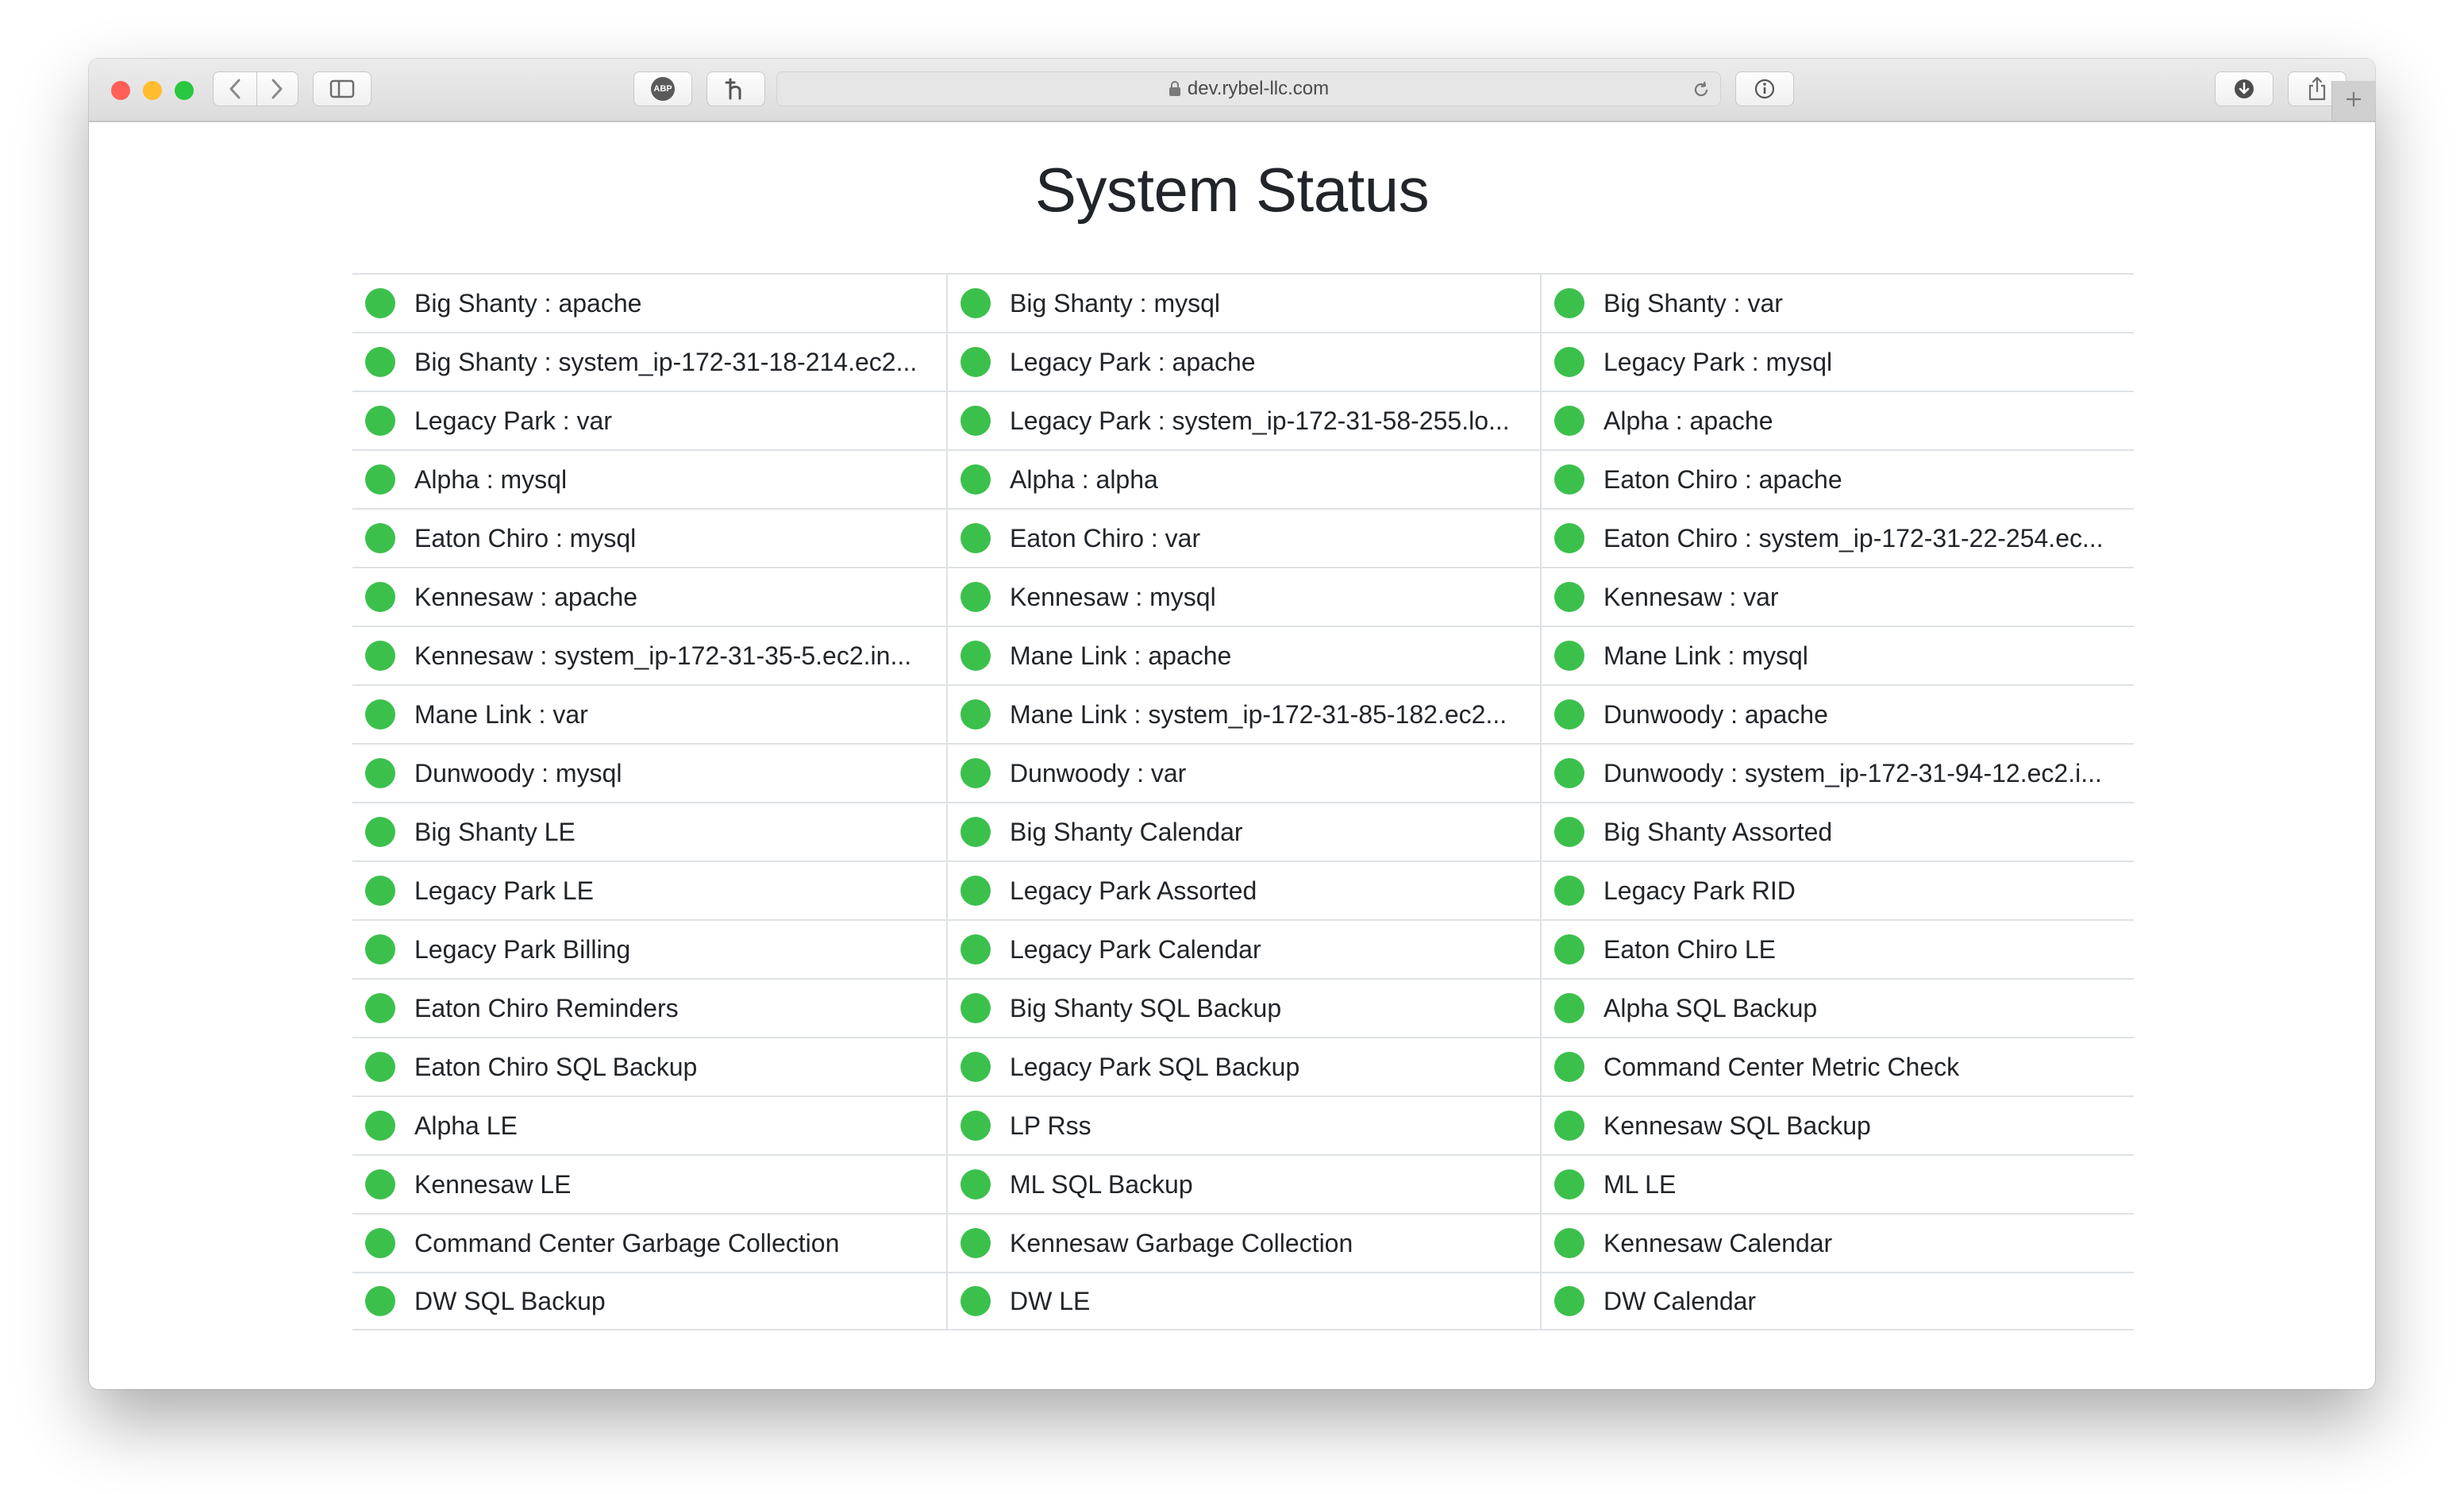 This screenshot has height=1494, width=2464. I want to click on status-cell: Alpha : mysql, so click(649, 478).